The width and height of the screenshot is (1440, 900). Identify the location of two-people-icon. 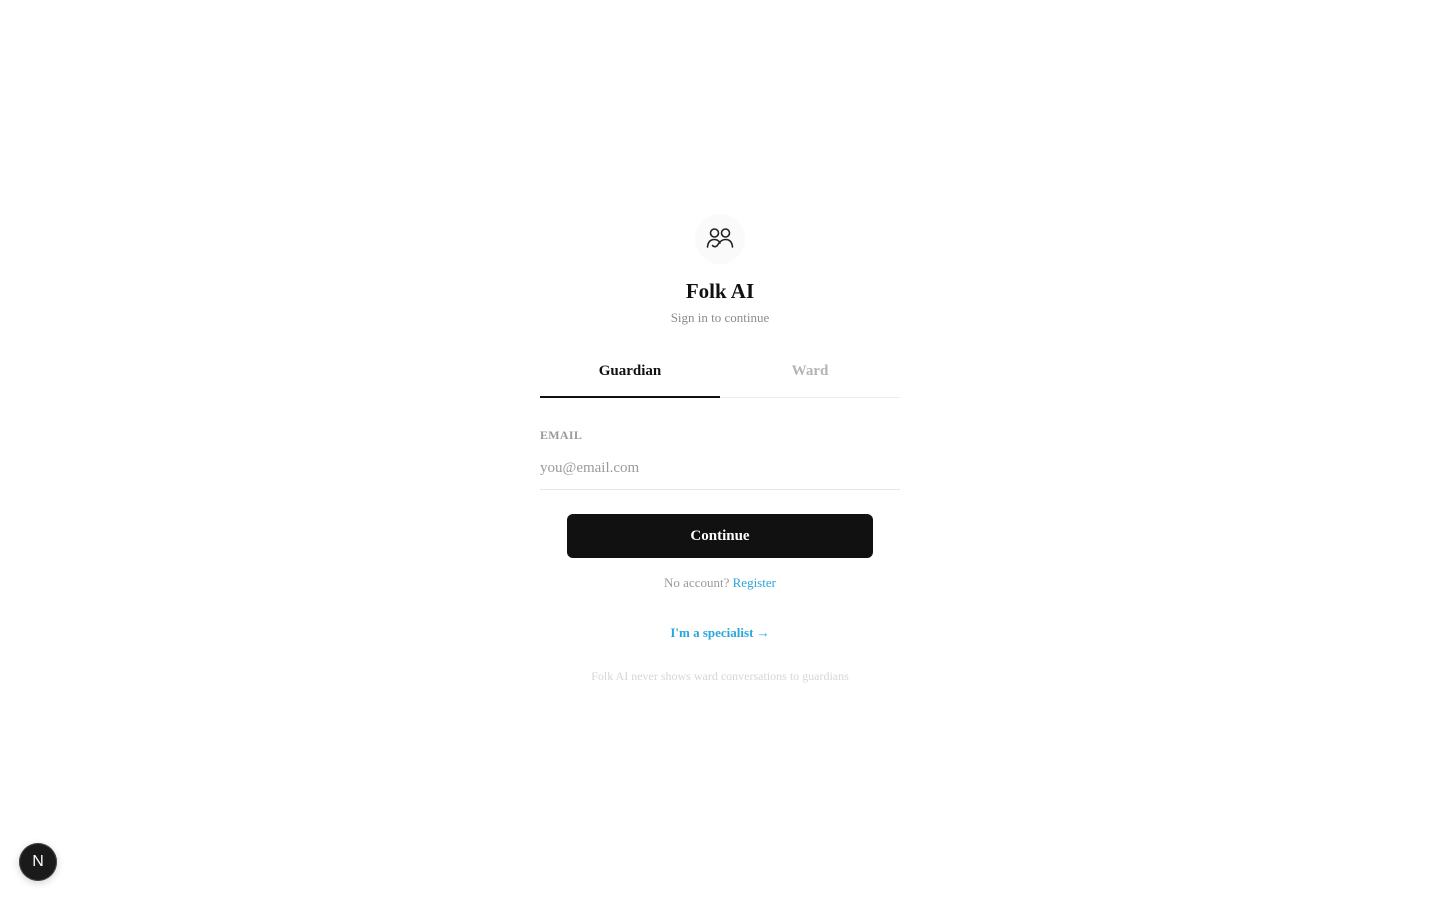
(720, 238).